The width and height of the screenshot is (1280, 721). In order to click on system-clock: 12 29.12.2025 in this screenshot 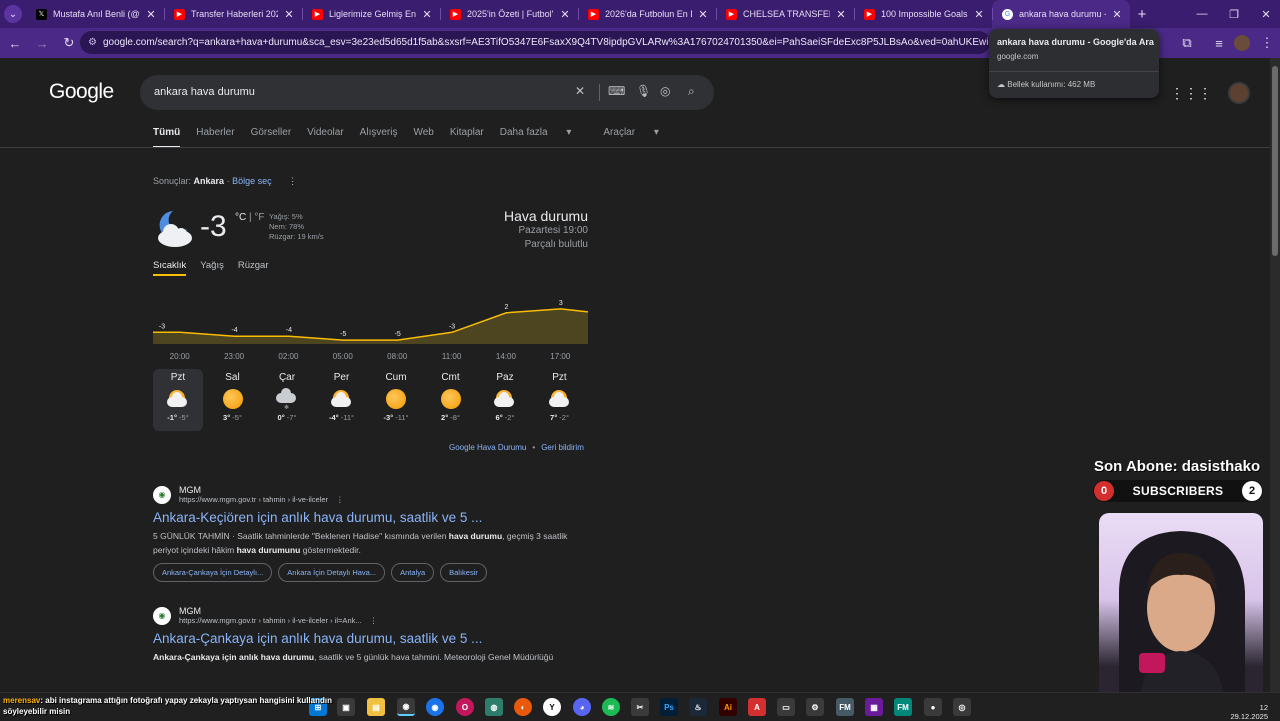, I will do `click(1249, 712)`.